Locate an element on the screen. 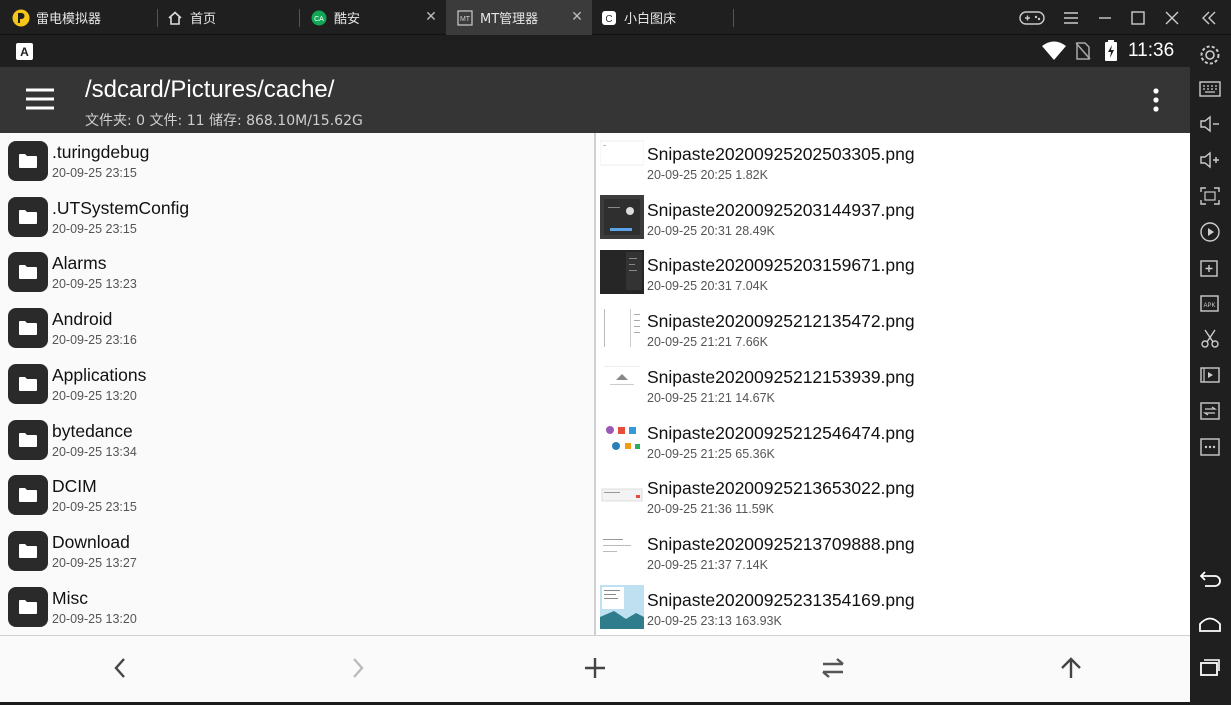 The height and width of the screenshot is (705, 1231). tab-label: 小白图床 is located at coordinates (650, 19).